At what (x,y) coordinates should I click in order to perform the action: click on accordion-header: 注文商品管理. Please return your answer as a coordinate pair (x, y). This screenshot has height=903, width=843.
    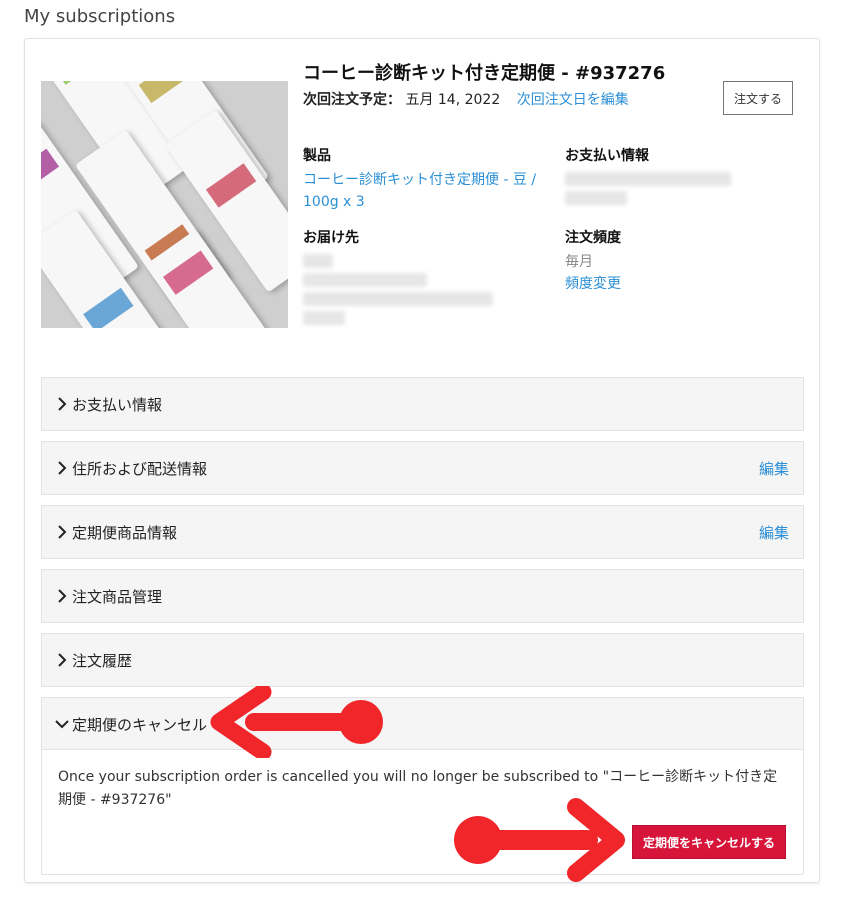
    Looking at the image, I should click on (422, 596).